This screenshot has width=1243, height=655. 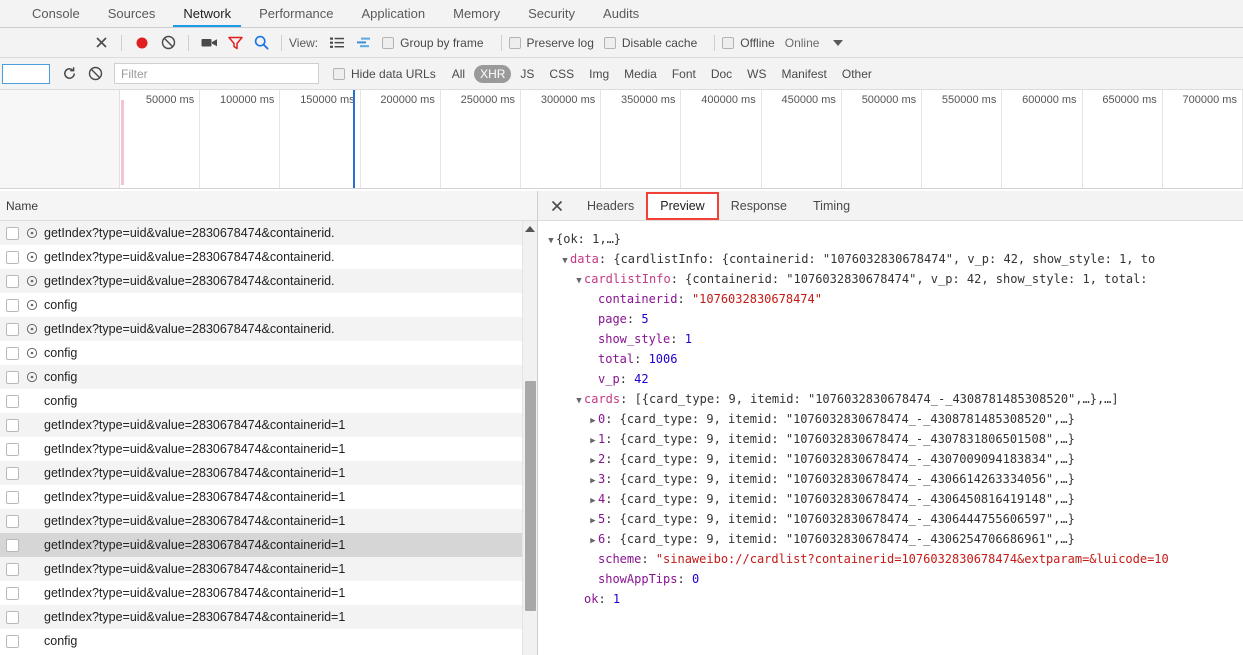 What do you see at coordinates (493, 73) in the screenshot?
I see `filter-type-xhr: XHR` at bounding box center [493, 73].